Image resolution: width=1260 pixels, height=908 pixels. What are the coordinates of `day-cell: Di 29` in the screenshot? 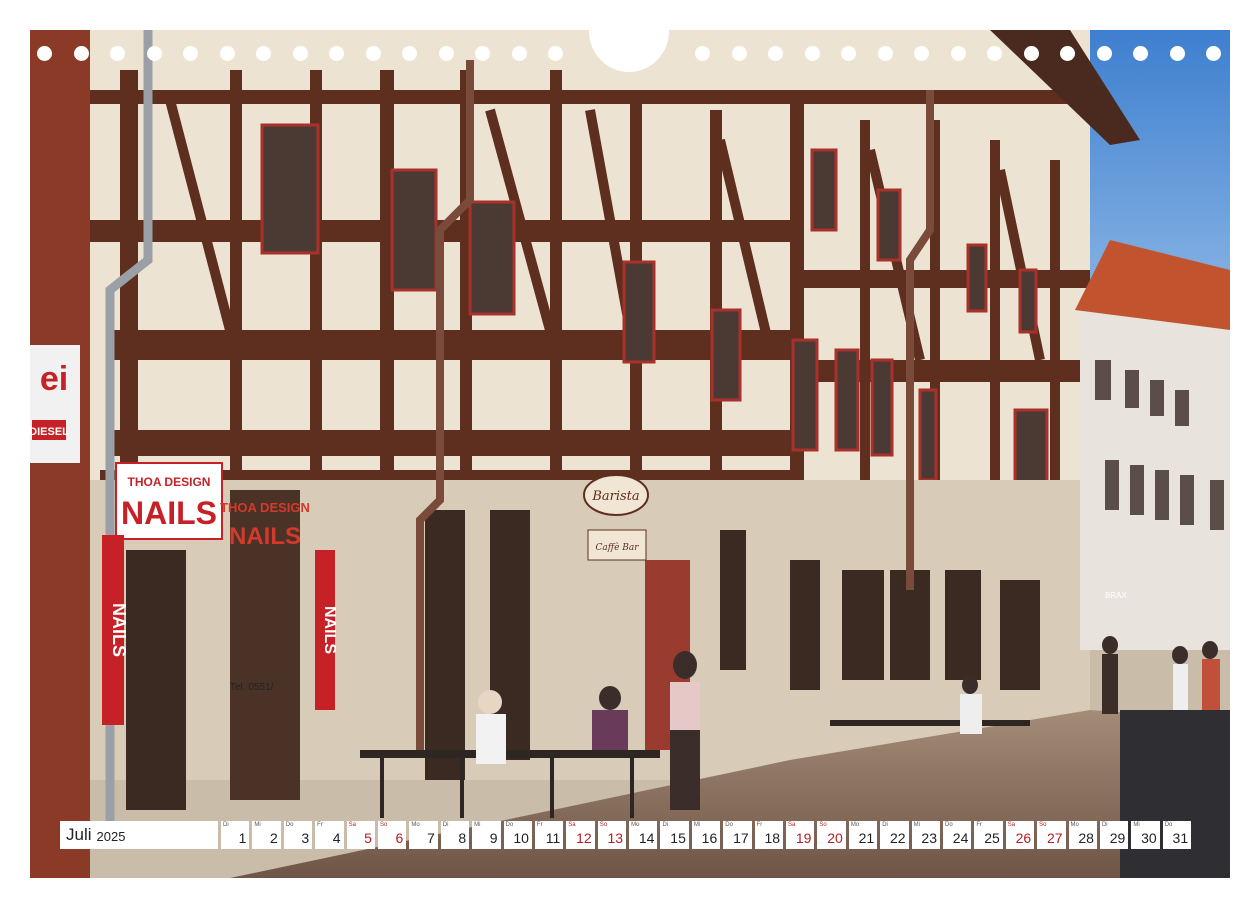 It's located at (1114, 835).